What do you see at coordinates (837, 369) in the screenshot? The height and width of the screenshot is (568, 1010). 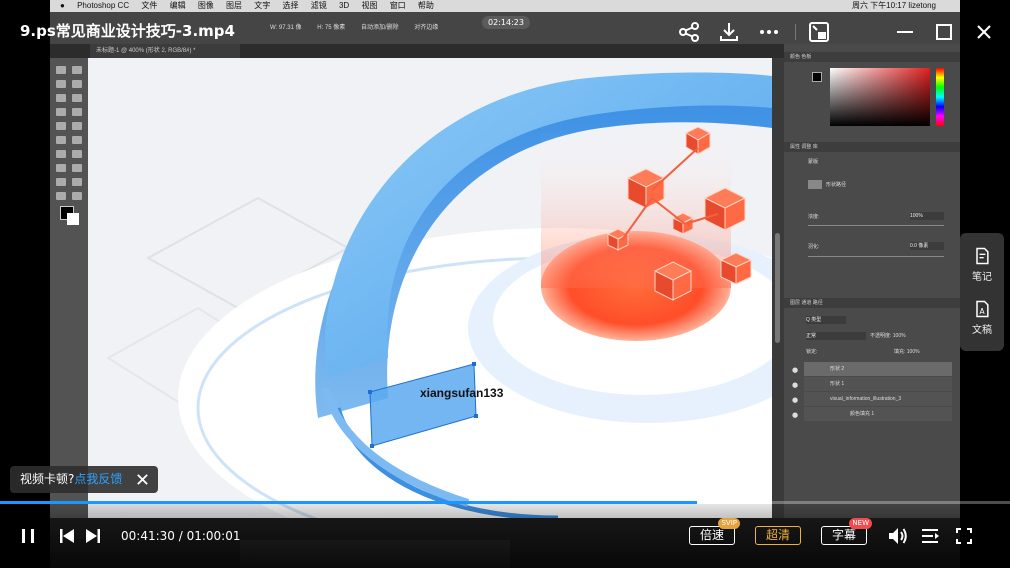 I see `layer-name: 形状 2` at bounding box center [837, 369].